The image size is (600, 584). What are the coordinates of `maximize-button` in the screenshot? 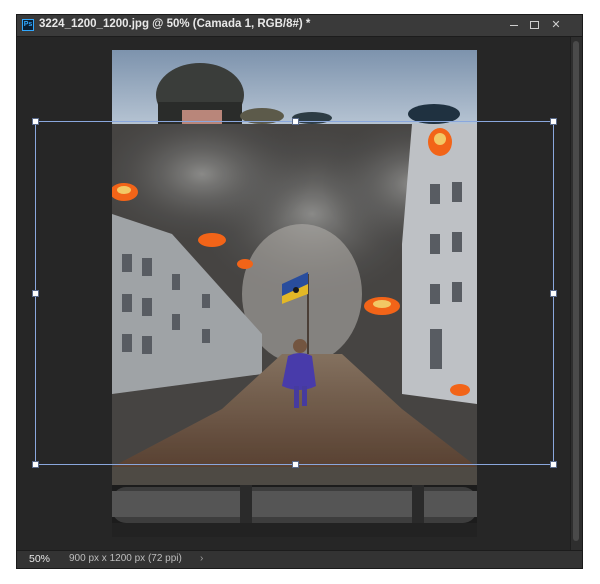 It's located at (534, 25).